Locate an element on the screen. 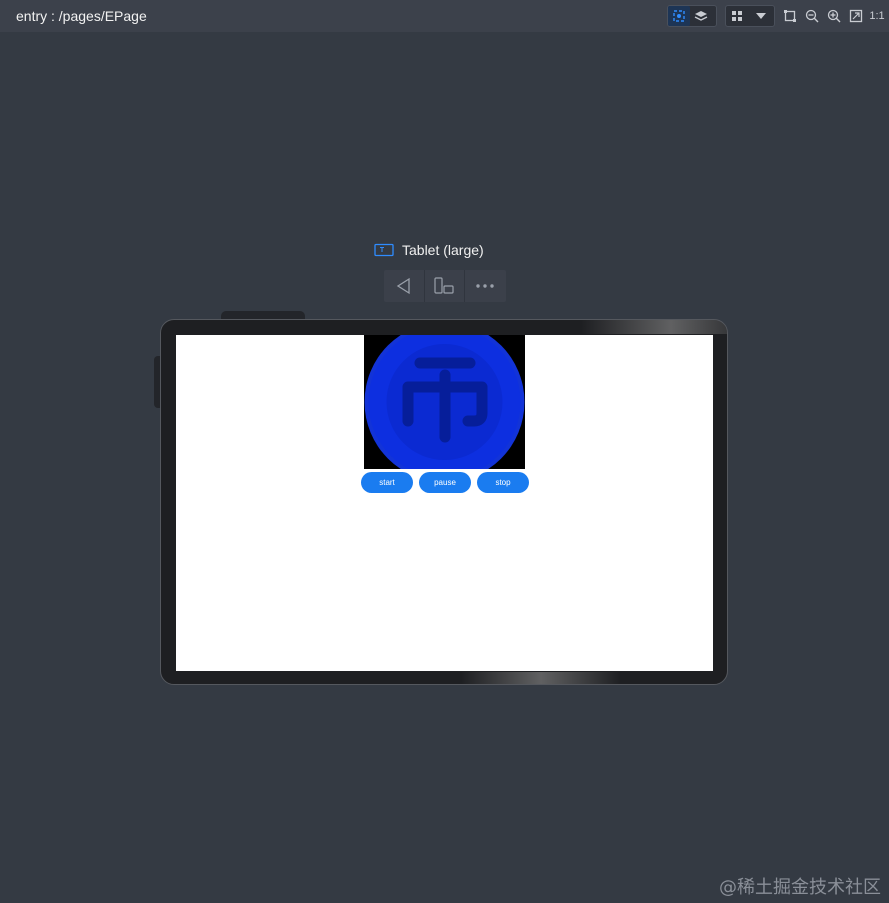 Image resolution: width=889 pixels, height=903 pixels. more-icon is located at coordinates (485, 286).